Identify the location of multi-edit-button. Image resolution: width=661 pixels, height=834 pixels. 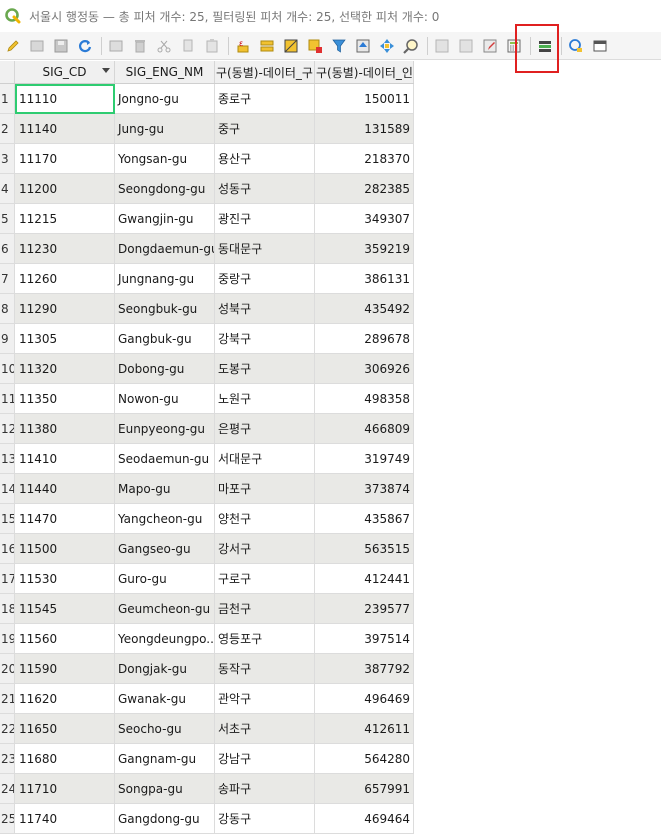
(37, 46).